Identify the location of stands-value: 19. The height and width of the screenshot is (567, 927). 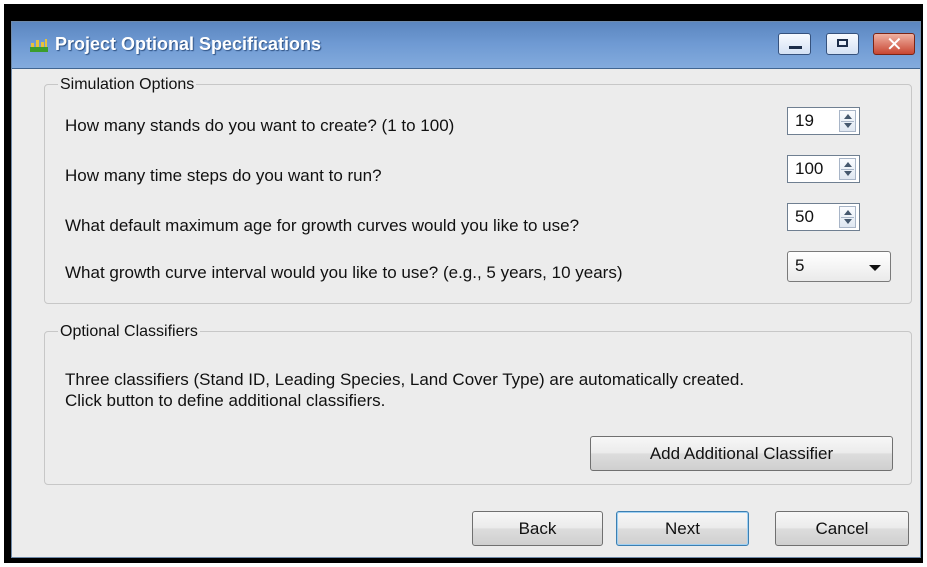
(804, 120).